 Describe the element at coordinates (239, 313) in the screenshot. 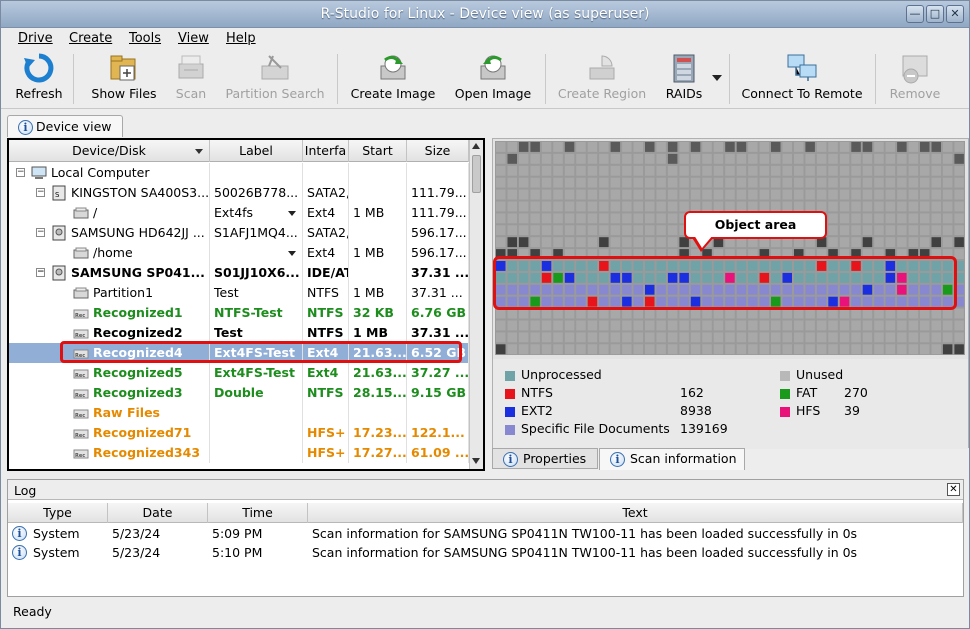

I see `tree-row: Rec Recognized1 NTFS-Test NTFS 32 KB 6.76 GB` at that location.